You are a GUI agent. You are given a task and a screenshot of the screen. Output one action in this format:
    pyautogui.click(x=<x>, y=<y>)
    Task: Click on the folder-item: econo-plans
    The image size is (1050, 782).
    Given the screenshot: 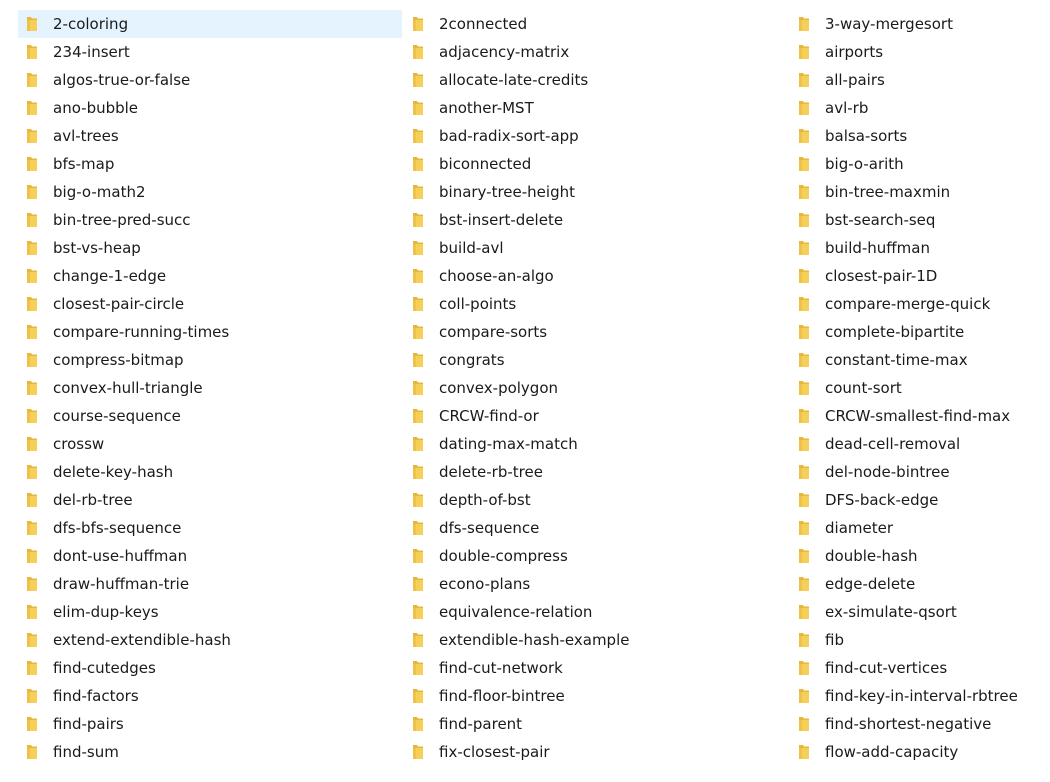 What is the action you would take?
    pyautogui.click(x=596, y=584)
    